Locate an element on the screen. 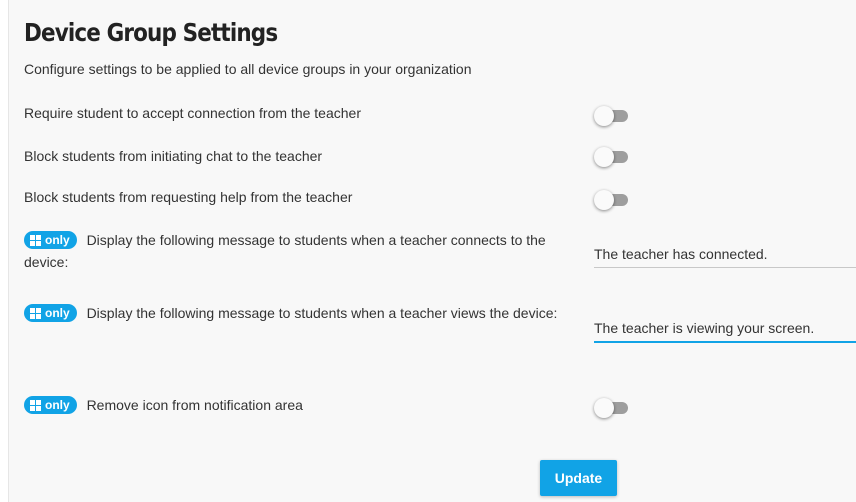 This screenshot has height=502, width=856. require-accept-toggle is located at coordinates (612, 116).